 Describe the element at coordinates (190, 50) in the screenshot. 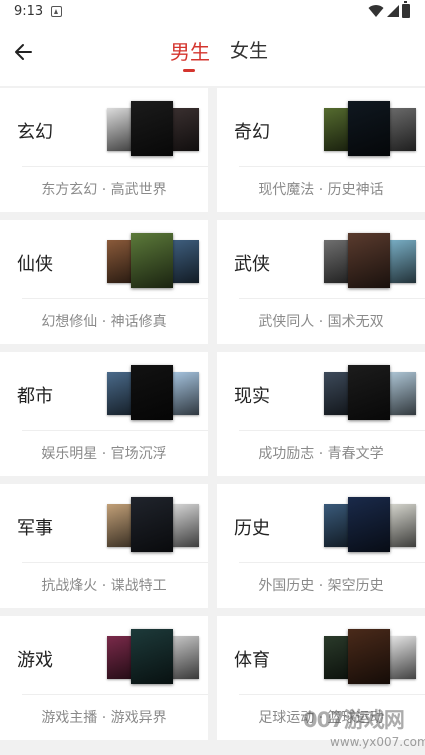

I see `tab-male: 男生` at that location.